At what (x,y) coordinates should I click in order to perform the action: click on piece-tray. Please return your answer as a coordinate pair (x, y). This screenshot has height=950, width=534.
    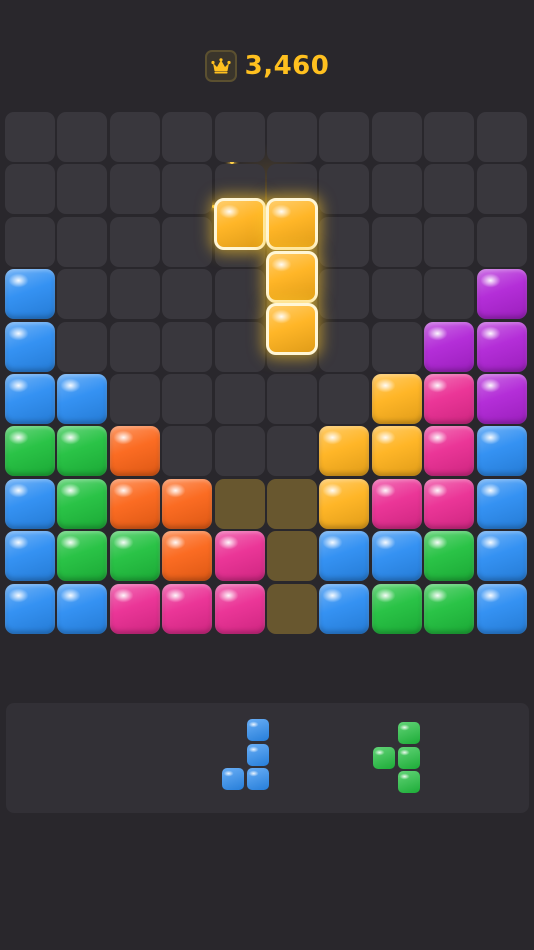
    Looking at the image, I should click on (267, 758).